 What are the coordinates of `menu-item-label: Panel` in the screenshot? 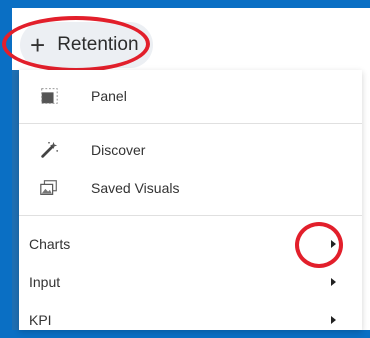 It's located at (109, 96).